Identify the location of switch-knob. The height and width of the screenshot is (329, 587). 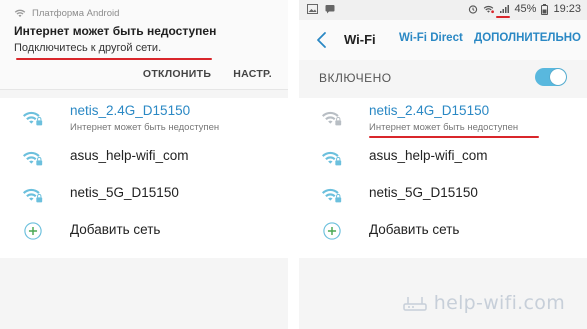
(558, 77).